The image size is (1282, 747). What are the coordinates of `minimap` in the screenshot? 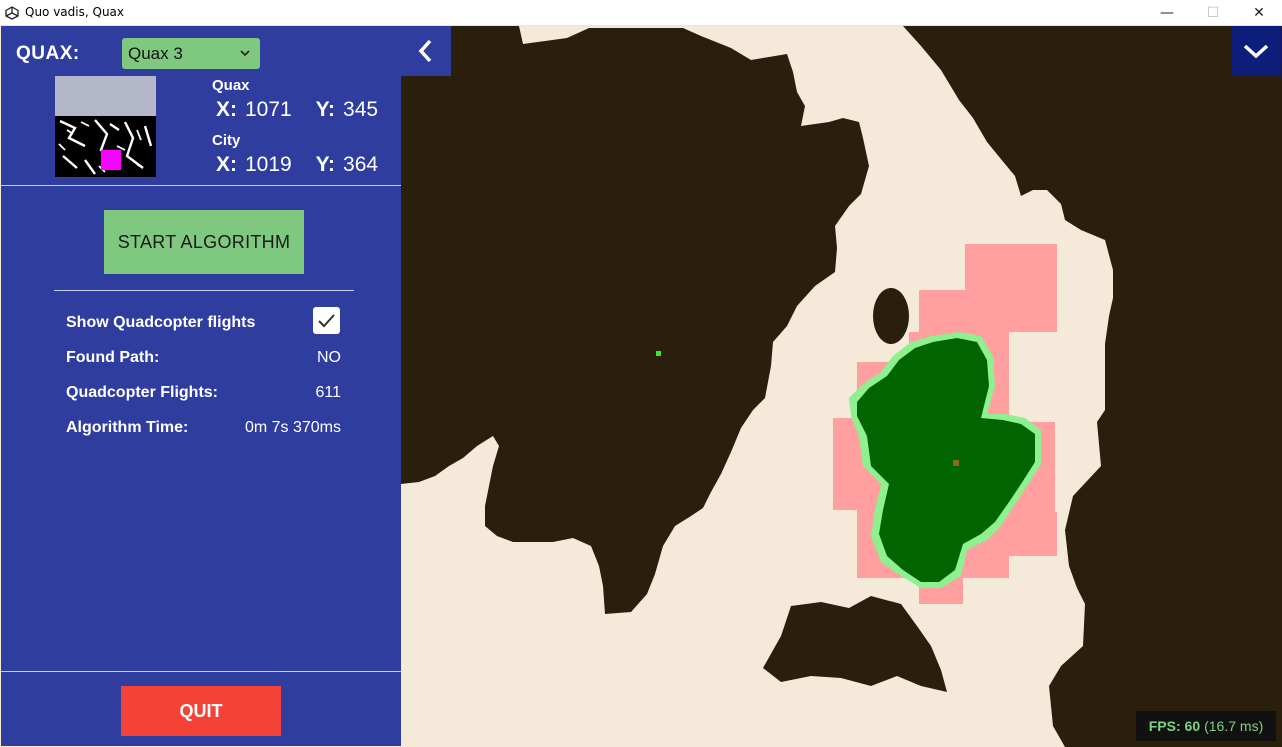 It's located at (105, 126).